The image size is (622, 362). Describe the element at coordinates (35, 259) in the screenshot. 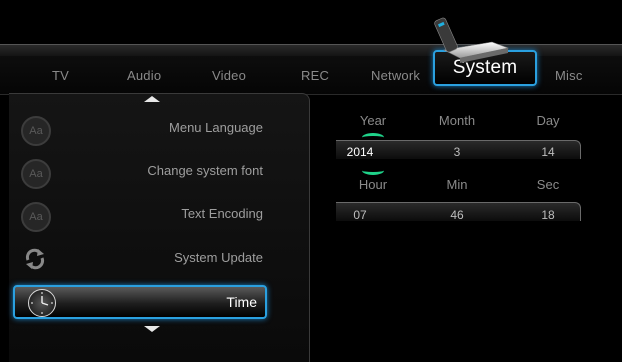

I see `refresh-icon` at that location.